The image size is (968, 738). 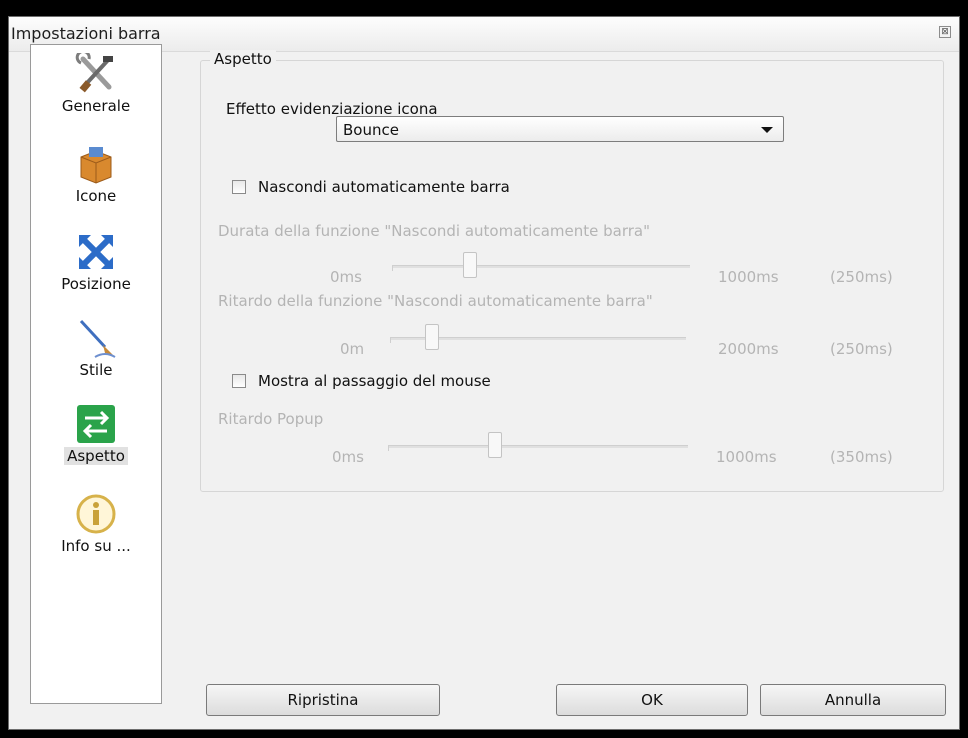 What do you see at coordinates (96, 456) in the screenshot?
I see `sidebar-item-label: Aspetto` at bounding box center [96, 456].